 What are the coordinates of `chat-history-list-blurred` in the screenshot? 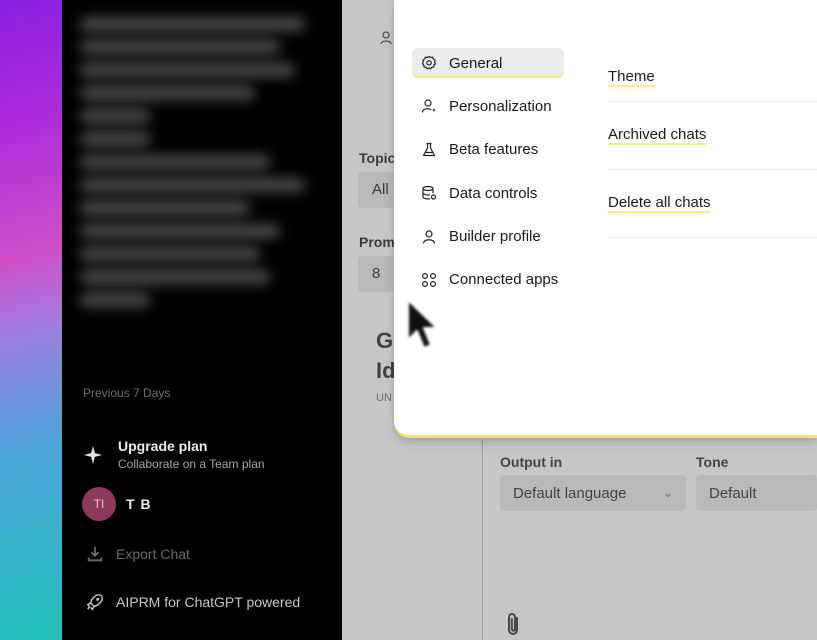 It's located at (200, 162).